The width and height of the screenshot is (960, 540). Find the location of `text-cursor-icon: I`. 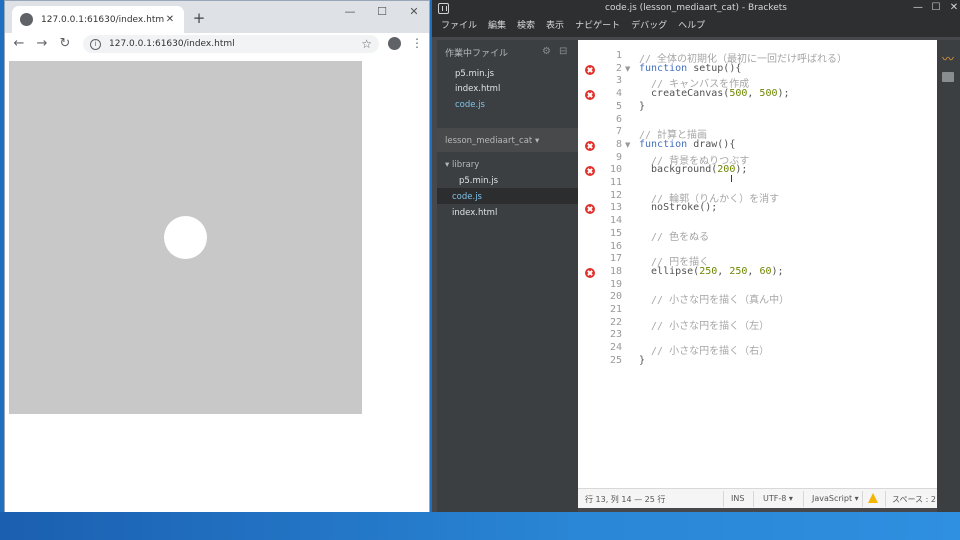

text-cursor-icon: I is located at coordinates (731, 179).